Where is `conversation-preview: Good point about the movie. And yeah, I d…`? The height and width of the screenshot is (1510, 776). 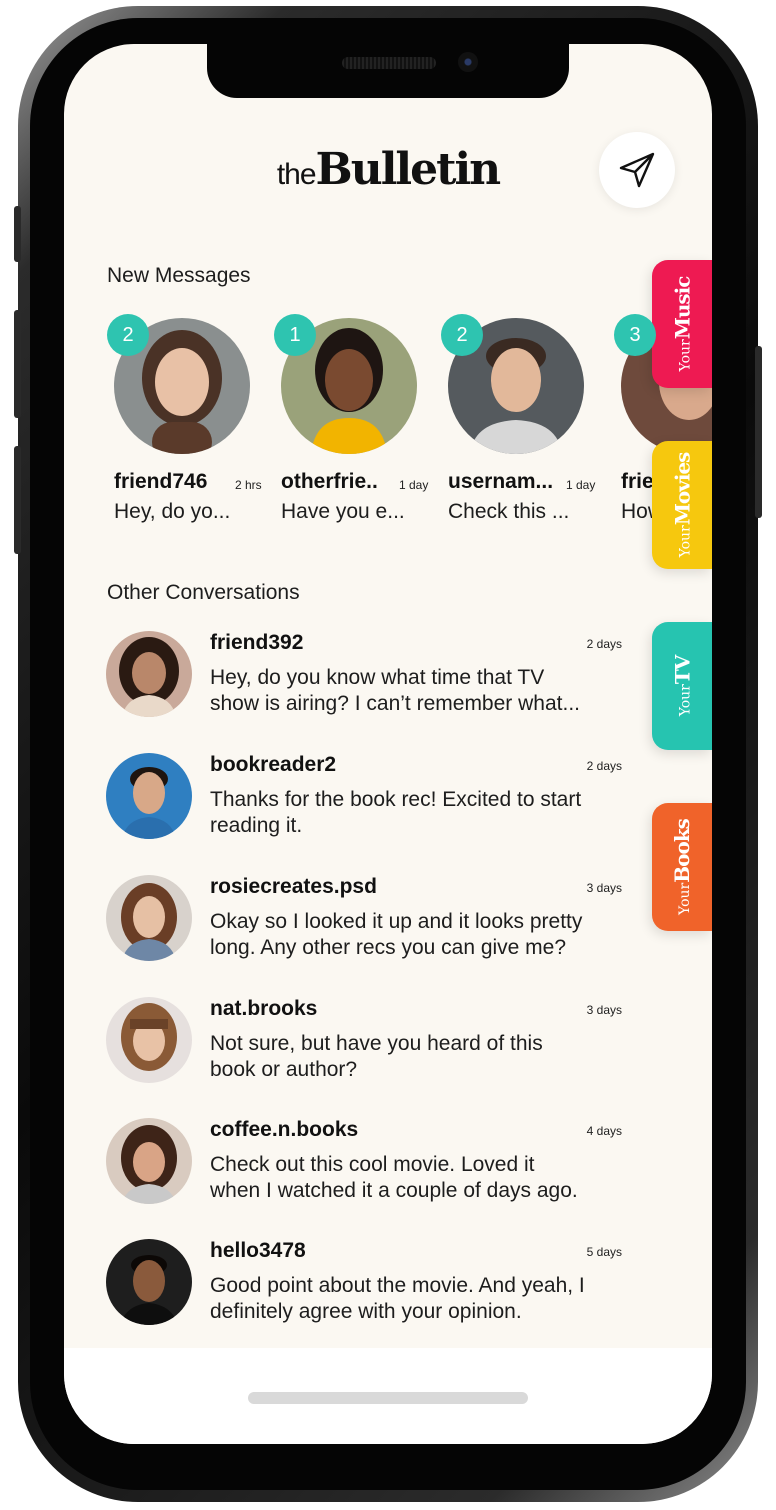
conversation-preview: Good point about the movie. And yeah, I d… is located at coordinates (425, 1299).